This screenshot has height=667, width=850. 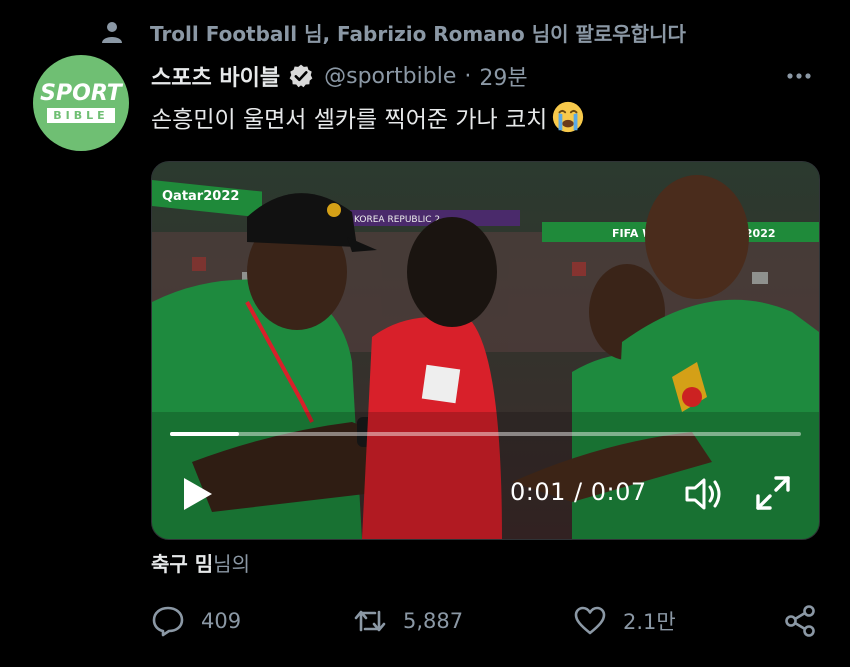 What do you see at coordinates (81, 93) in the screenshot?
I see `avatar-logo-text: SPORT` at bounding box center [81, 93].